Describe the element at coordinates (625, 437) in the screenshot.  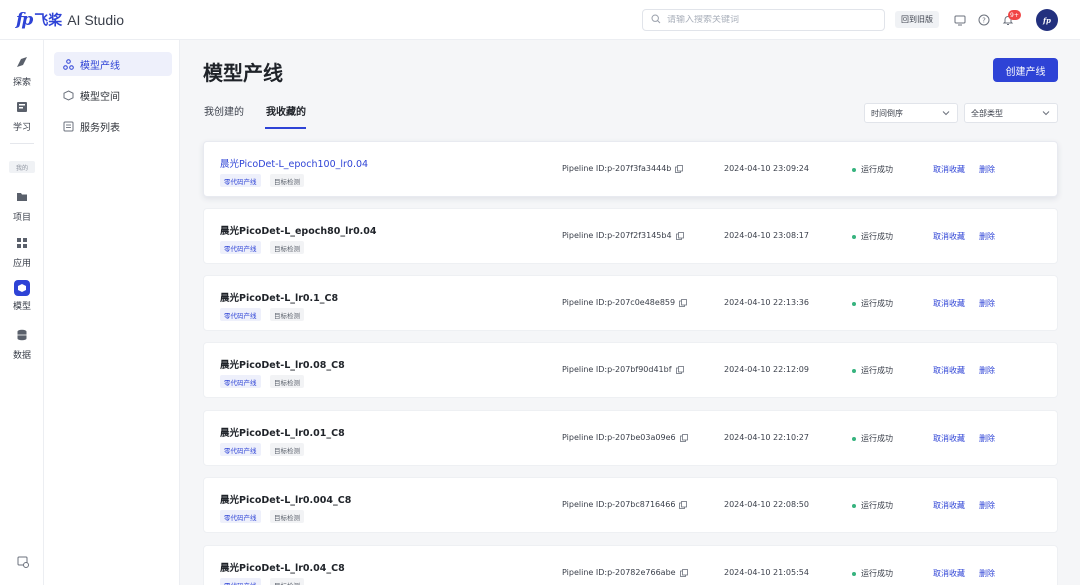
I see `pipeline-id: Pipeline ID:p-207be03a09e6` at that location.